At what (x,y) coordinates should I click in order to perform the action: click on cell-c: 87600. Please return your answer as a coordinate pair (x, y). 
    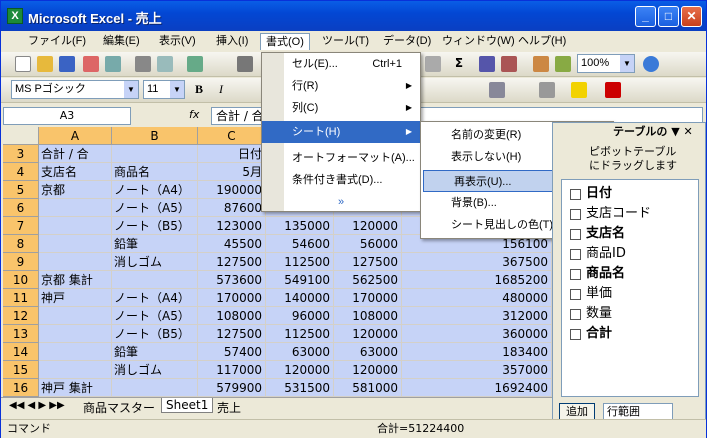
    Looking at the image, I should click on (232, 208).